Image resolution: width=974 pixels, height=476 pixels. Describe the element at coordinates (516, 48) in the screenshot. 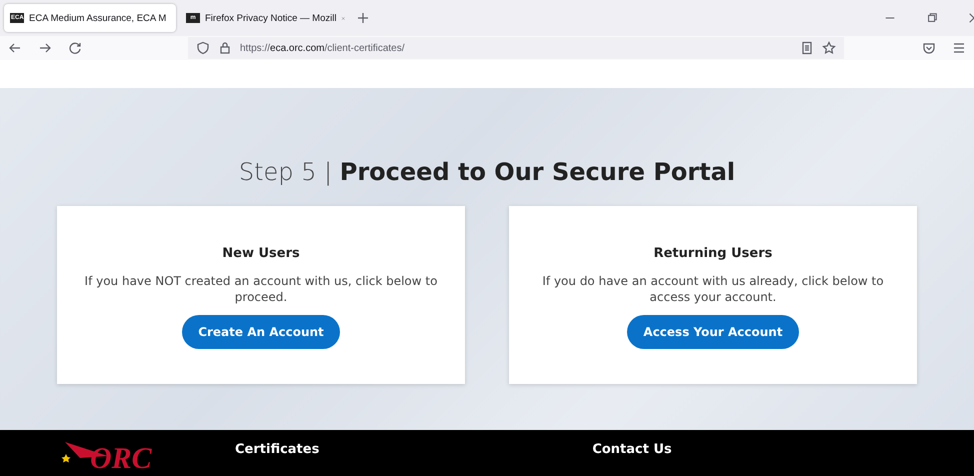

I see `address-bar: https://eca.orc.com/client-certificates/` at that location.